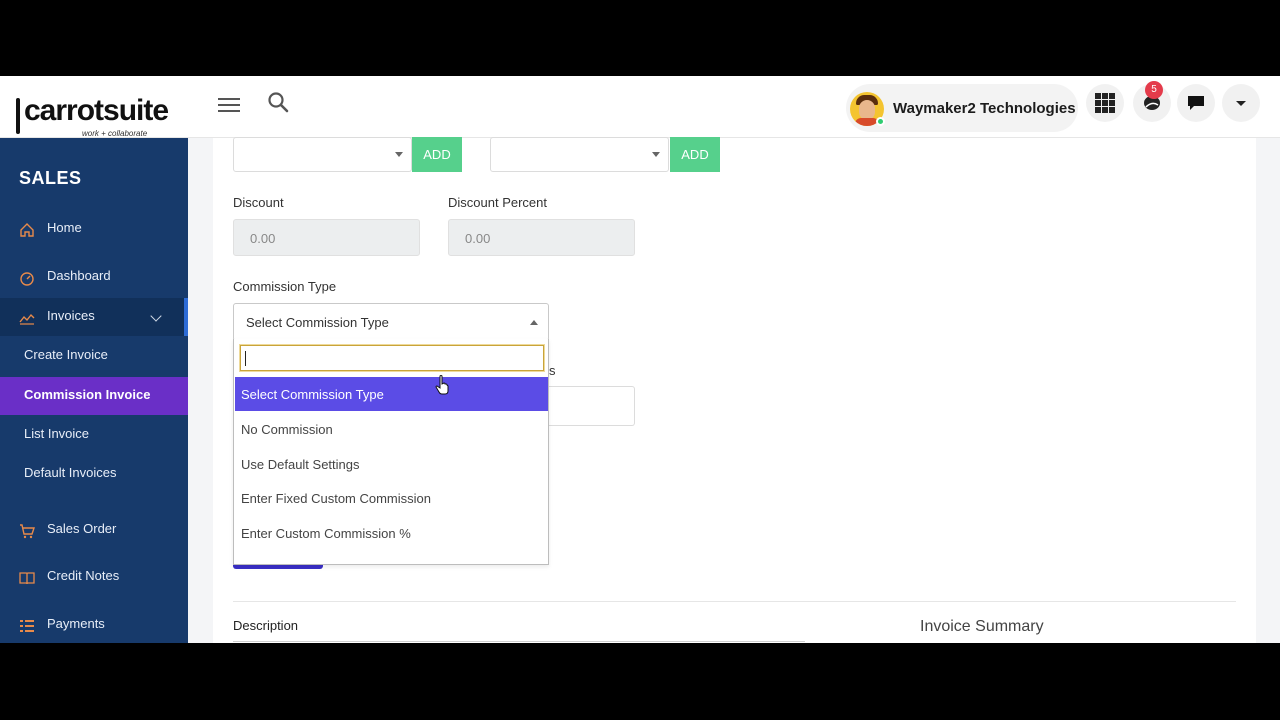 This screenshot has width=1280, height=720. I want to click on sidebar-item-label: Create Invoice, so click(66, 354).